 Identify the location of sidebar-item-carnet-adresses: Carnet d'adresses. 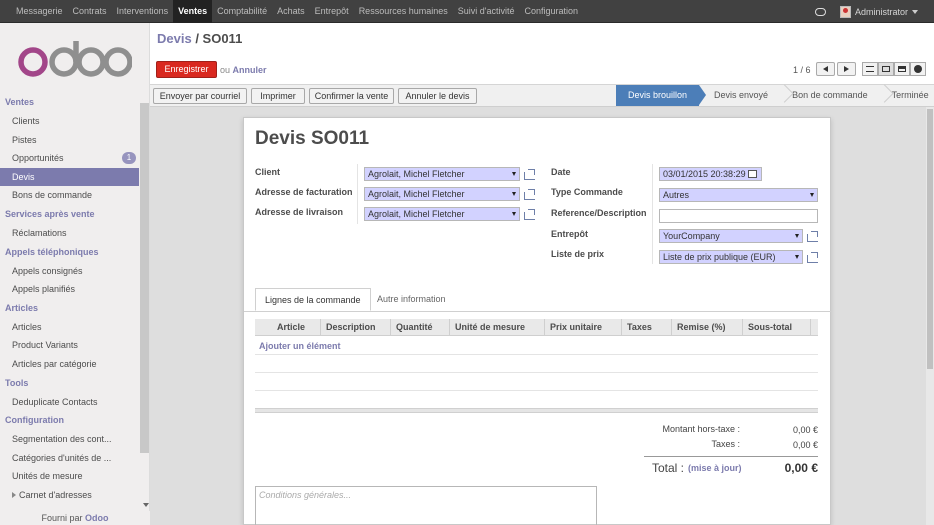
(69, 495).